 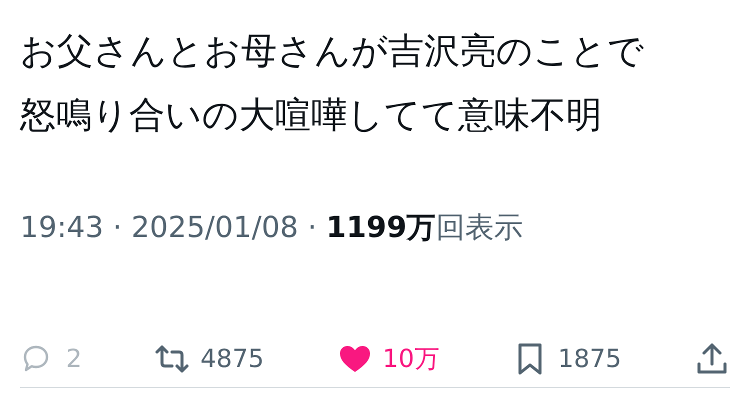 What do you see at coordinates (311, 116) in the screenshot?
I see `tweet-text-line: 怒鳴り合いの大喧嘩してて意味不明` at bounding box center [311, 116].